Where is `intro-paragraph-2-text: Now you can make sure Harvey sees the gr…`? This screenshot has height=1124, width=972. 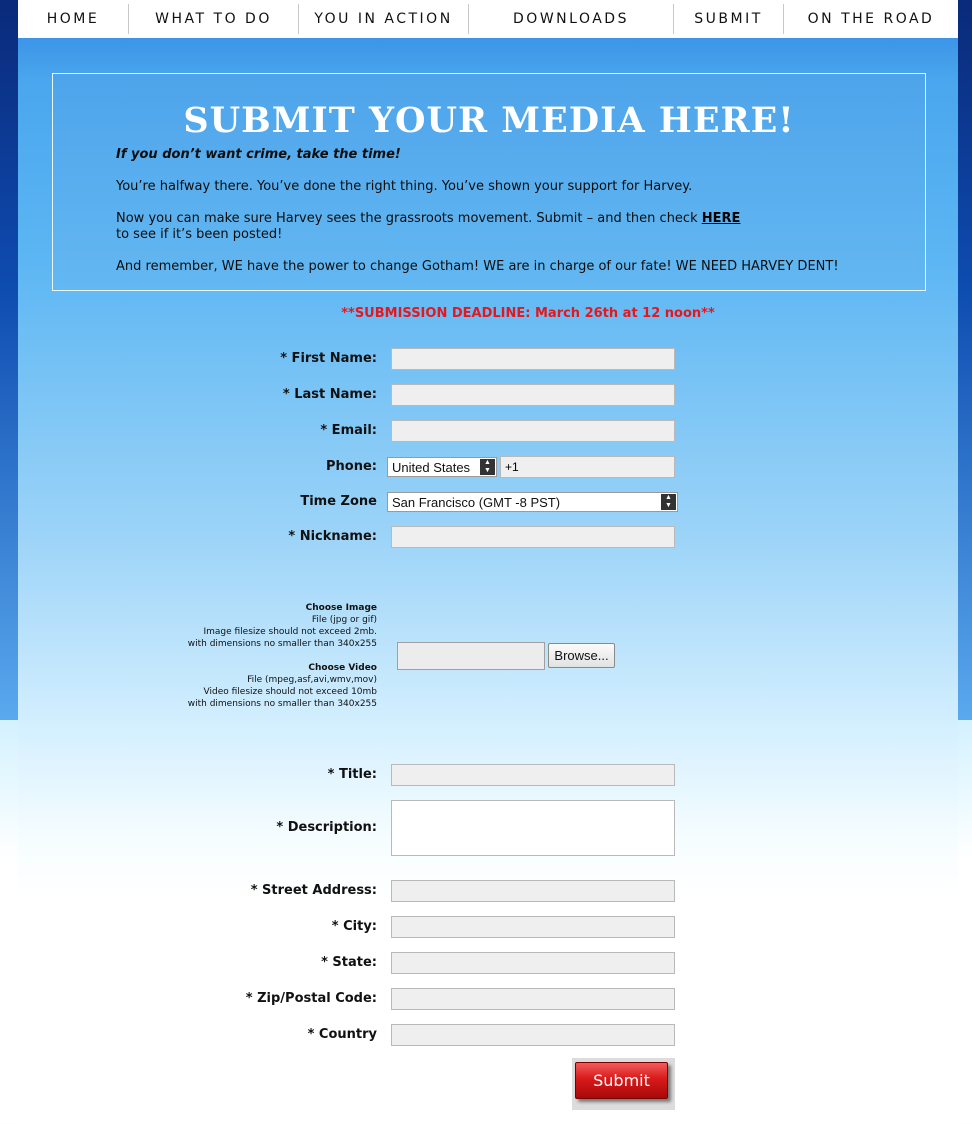 intro-paragraph-2-text: Now you can make sure Harvey sees the gr… is located at coordinates (409, 218).